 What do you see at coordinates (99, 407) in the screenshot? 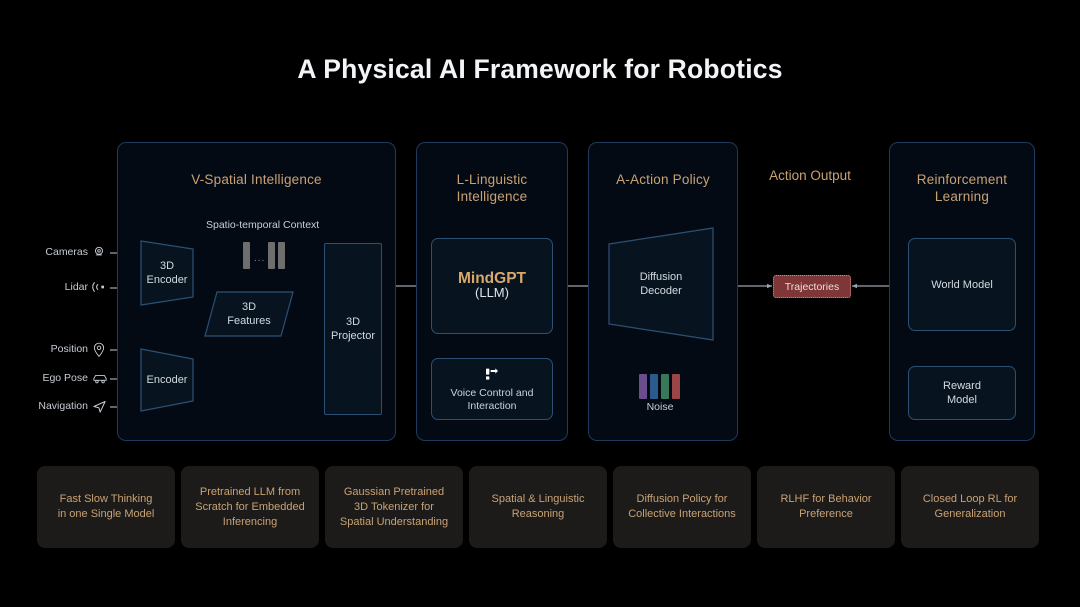
I see `navigation-arrow-icon` at bounding box center [99, 407].